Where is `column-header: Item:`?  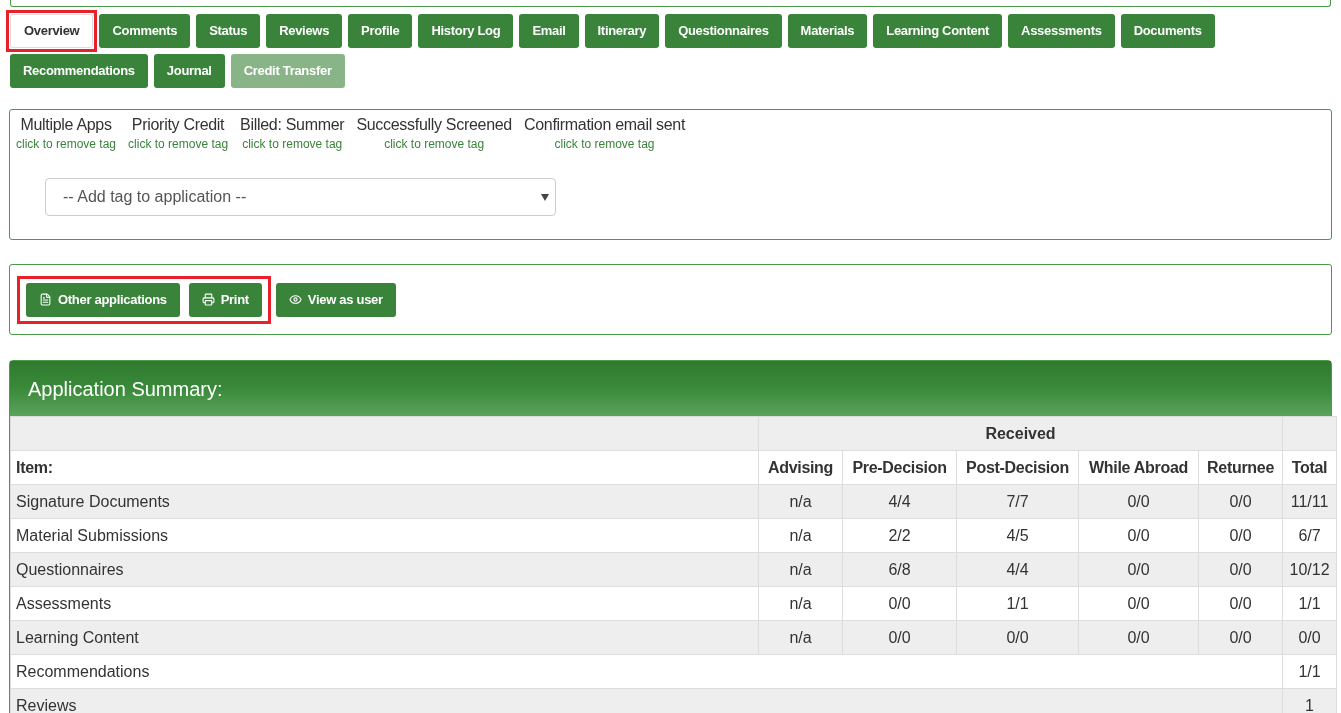
column-header: Item: is located at coordinates (384, 467).